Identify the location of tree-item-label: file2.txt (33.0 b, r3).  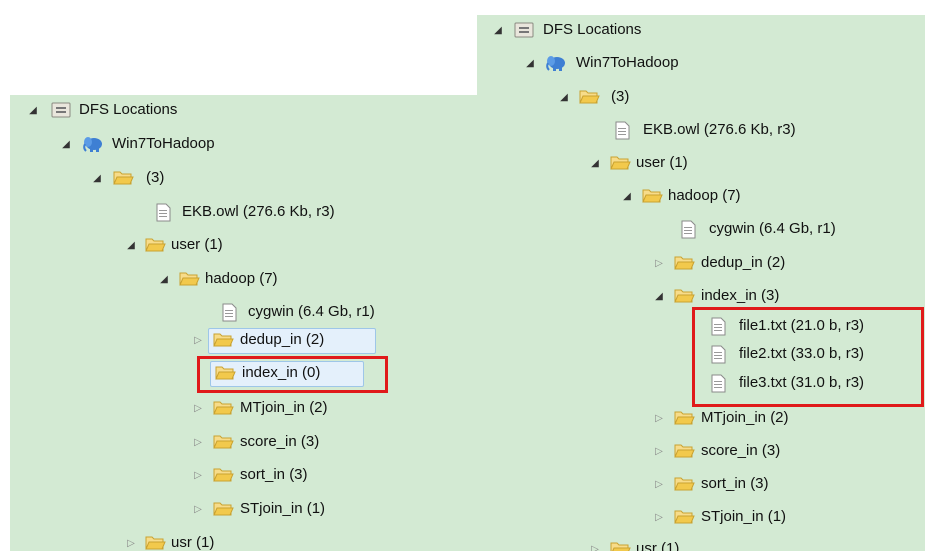
(802, 353).